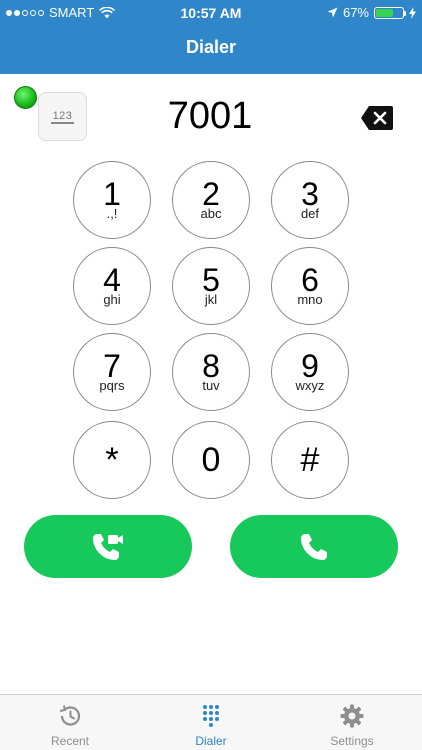  I want to click on key-2: 2 abc, so click(211, 200).